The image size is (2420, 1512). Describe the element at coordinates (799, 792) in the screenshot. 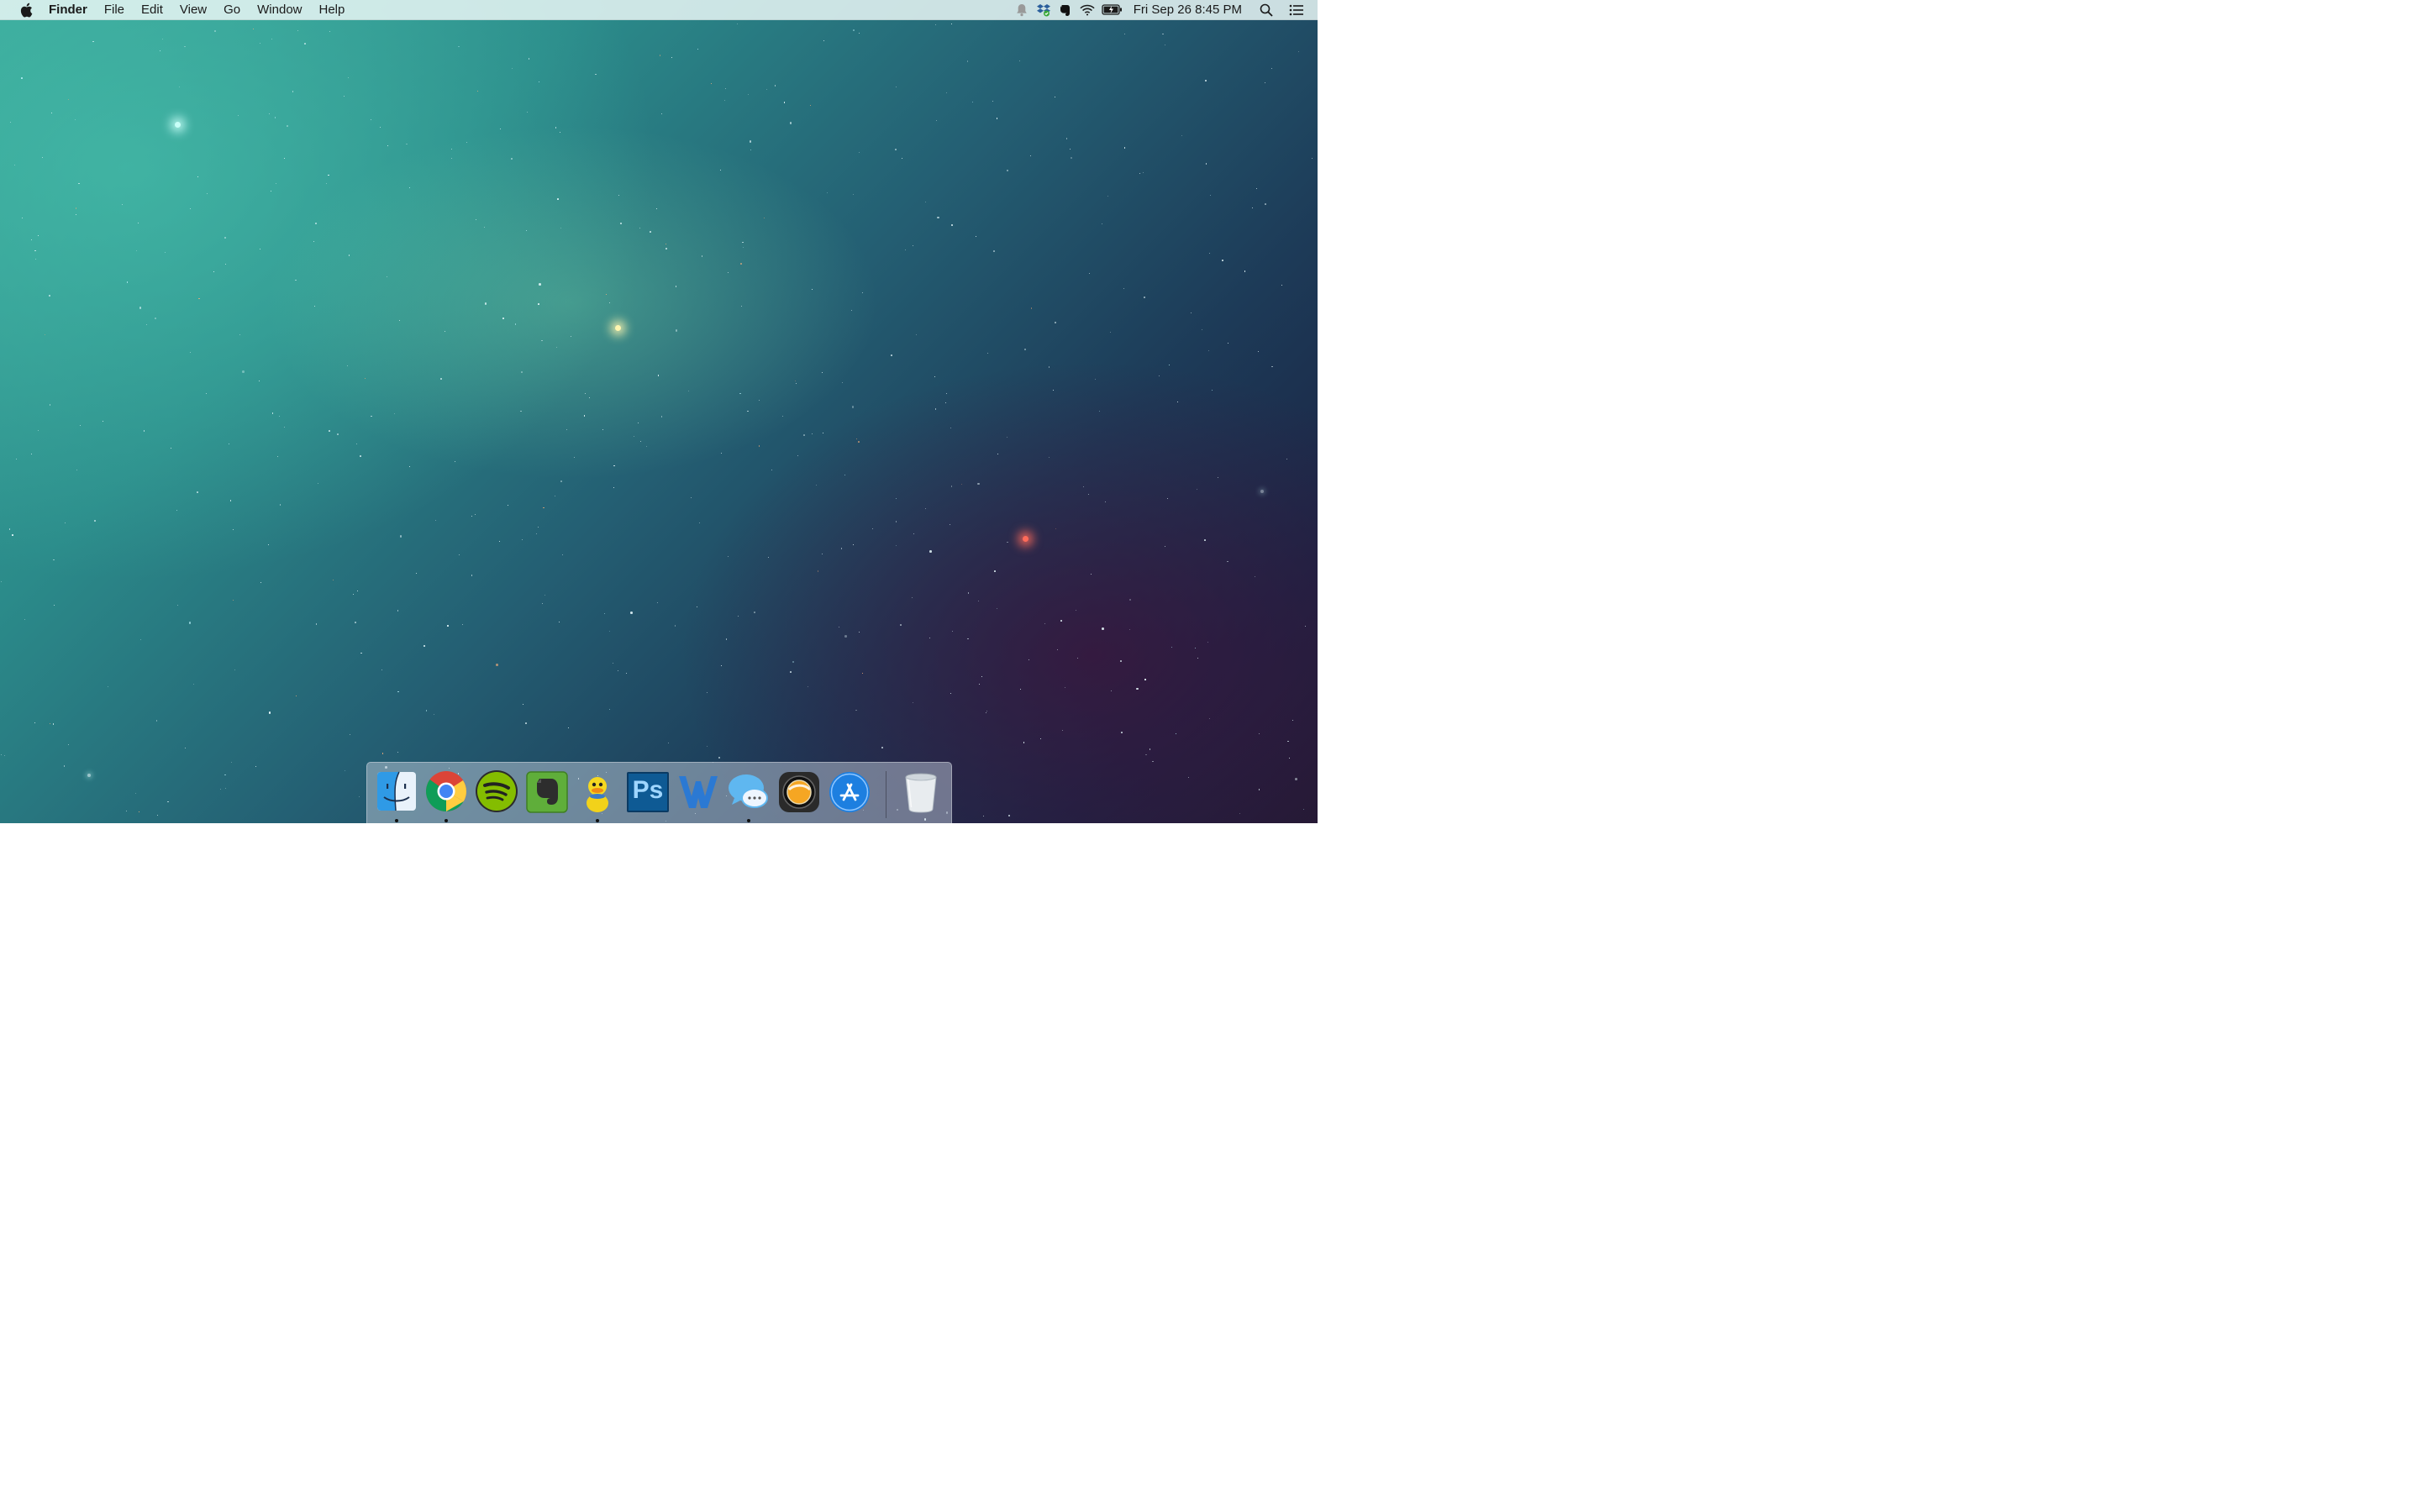

I see `dock-item-aperture` at that location.